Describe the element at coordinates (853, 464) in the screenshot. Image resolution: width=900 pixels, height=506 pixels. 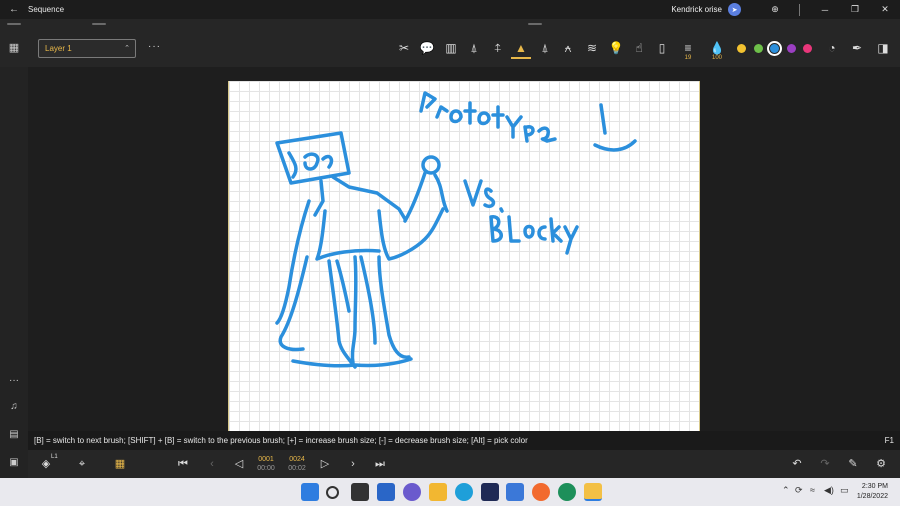
I see `edit-pen-icon: ✎` at that location.